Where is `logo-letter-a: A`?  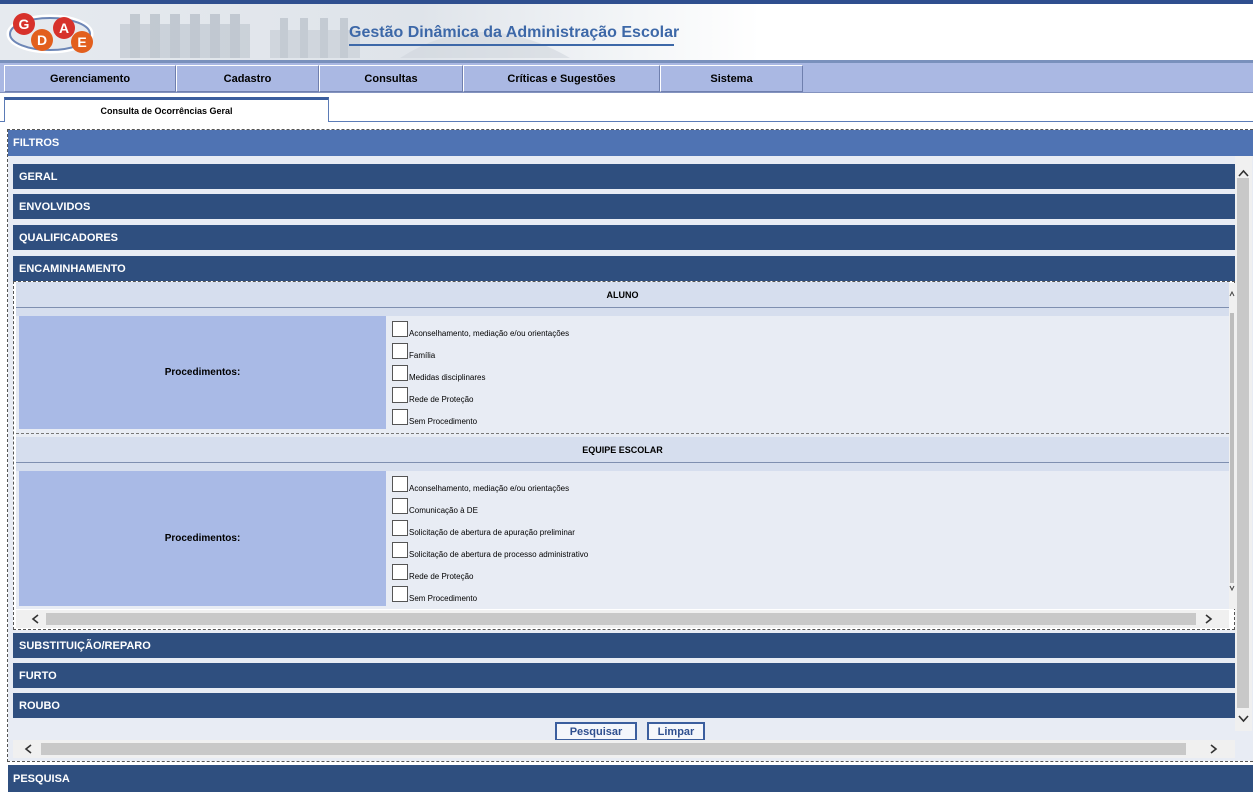 logo-letter-a: A is located at coordinates (64, 28).